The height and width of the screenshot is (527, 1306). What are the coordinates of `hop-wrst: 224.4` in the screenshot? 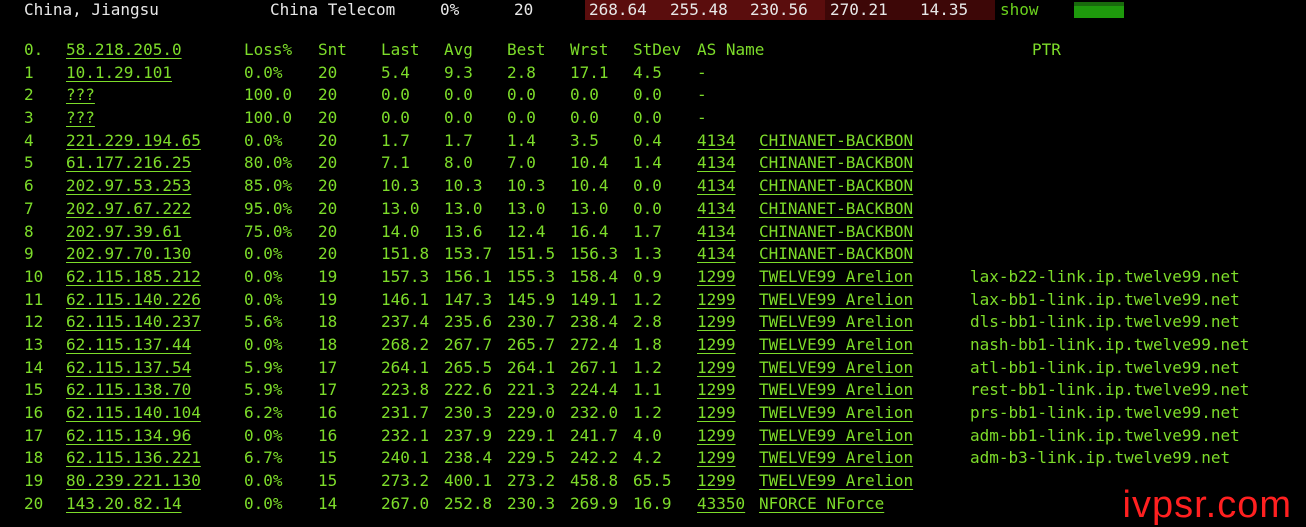 It's located at (594, 390).